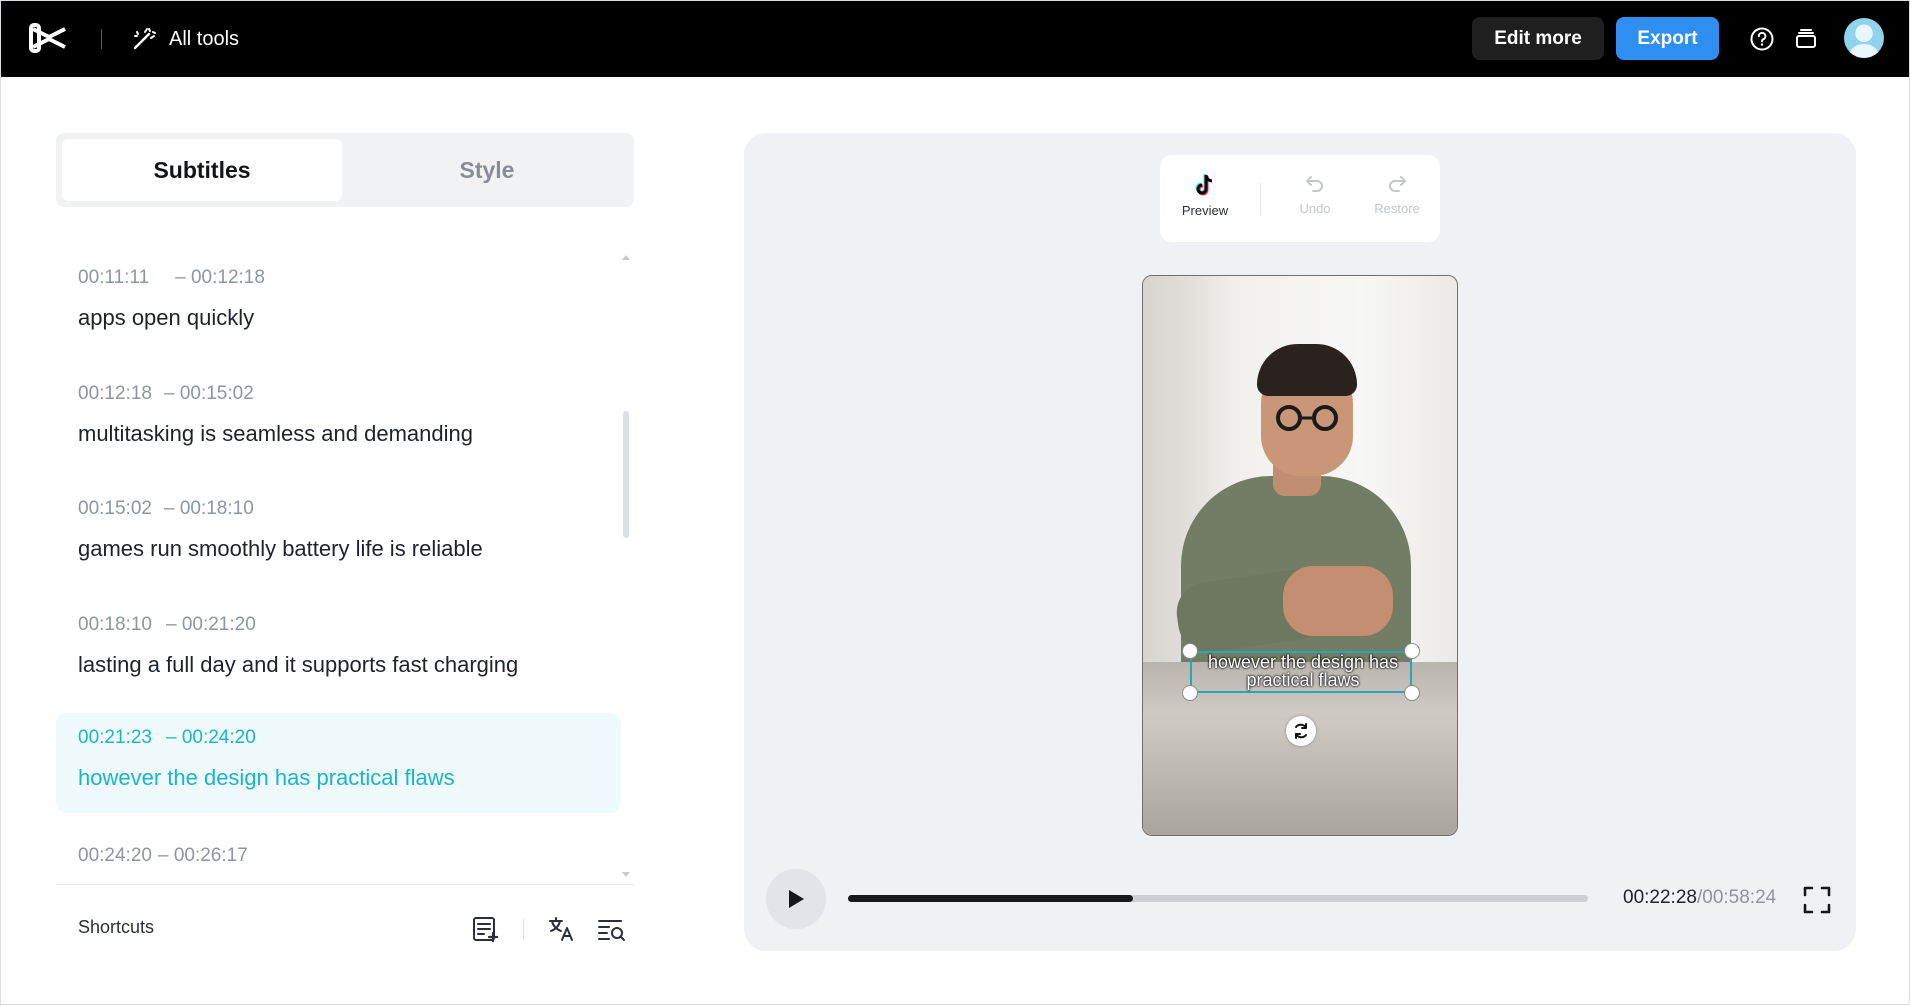  What do you see at coordinates (204, 38) in the screenshot?
I see `all-tools-label: All tools` at bounding box center [204, 38].